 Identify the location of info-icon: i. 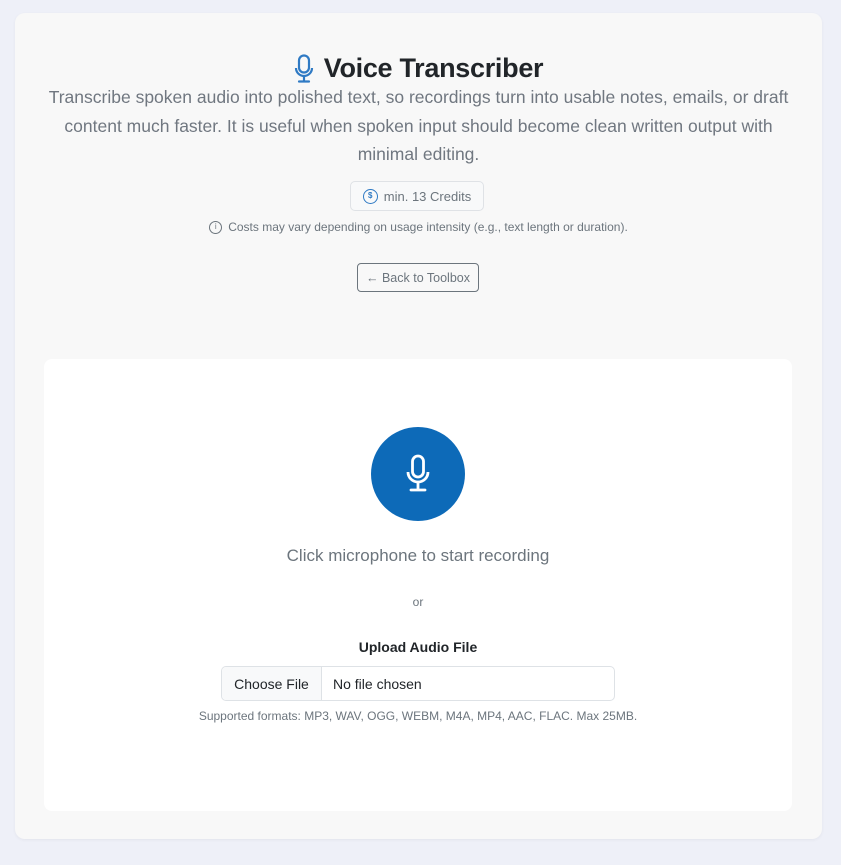
(216, 227).